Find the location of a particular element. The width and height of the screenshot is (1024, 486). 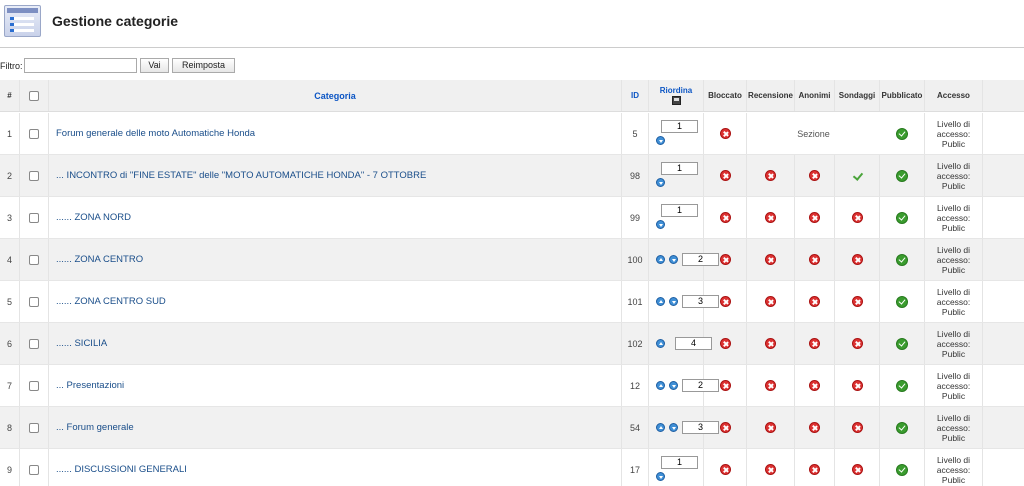

filter-go-button: Vai is located at coordinates (154, 65).